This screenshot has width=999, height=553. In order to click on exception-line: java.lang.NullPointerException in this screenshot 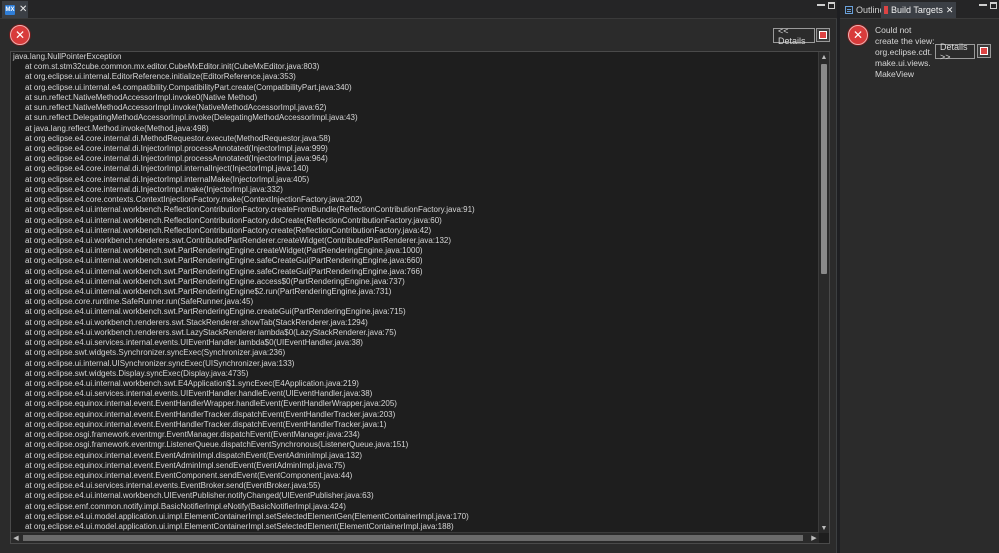, I will do `click(67, 56)`.